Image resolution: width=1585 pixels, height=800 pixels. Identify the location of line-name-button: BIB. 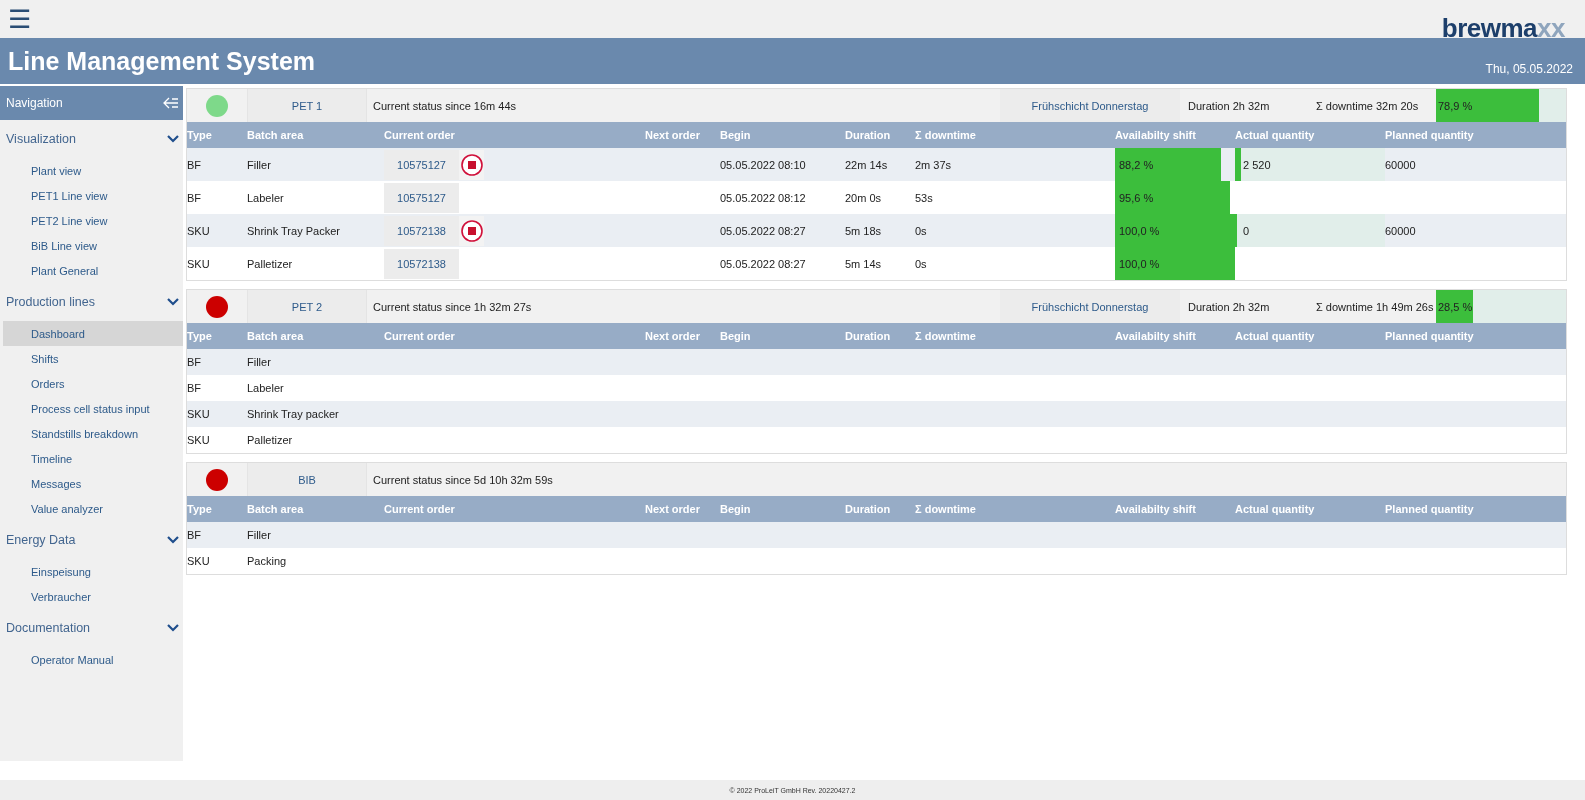
(307, 479).